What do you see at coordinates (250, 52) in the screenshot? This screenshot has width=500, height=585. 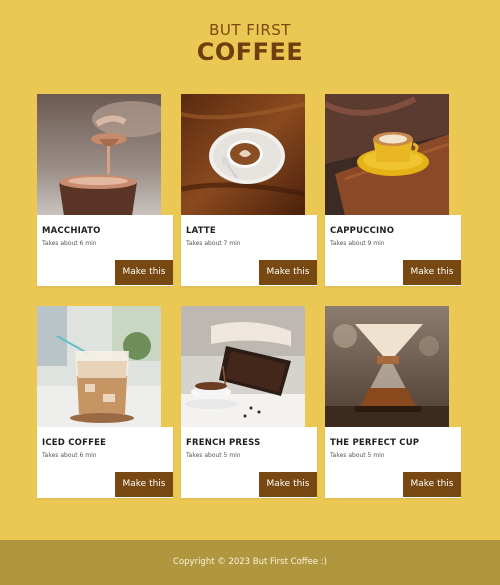 I see `header-title: COFFEE` at bounding box center [250, 52].